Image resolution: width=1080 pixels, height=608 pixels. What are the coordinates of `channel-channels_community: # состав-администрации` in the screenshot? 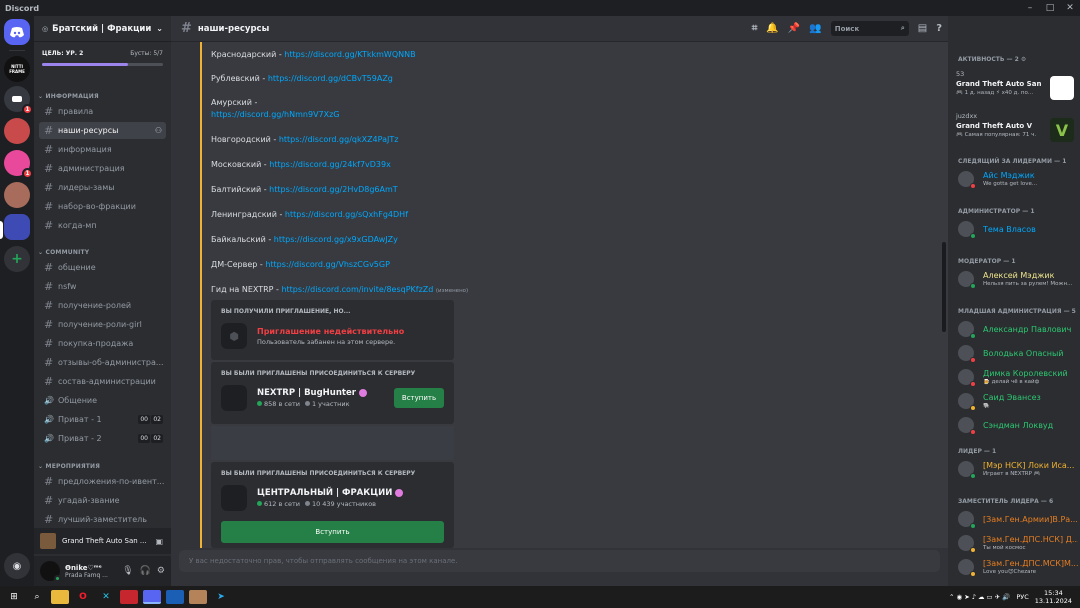 It's located at (102, 381).